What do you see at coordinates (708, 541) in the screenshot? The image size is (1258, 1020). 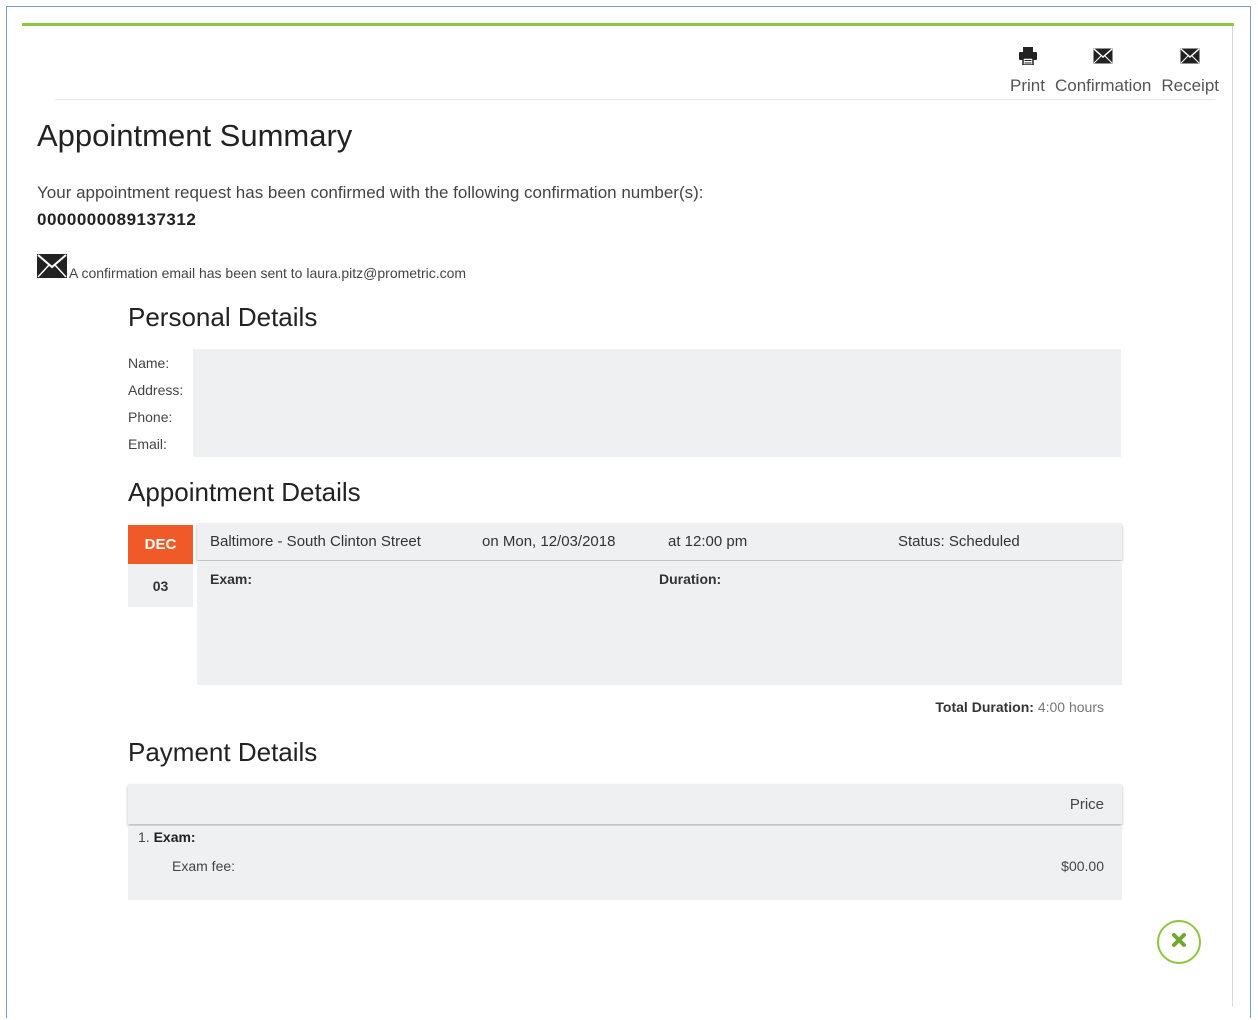 I see `appointment-time: at 12:00 pm` at bounding box center [708, 541].